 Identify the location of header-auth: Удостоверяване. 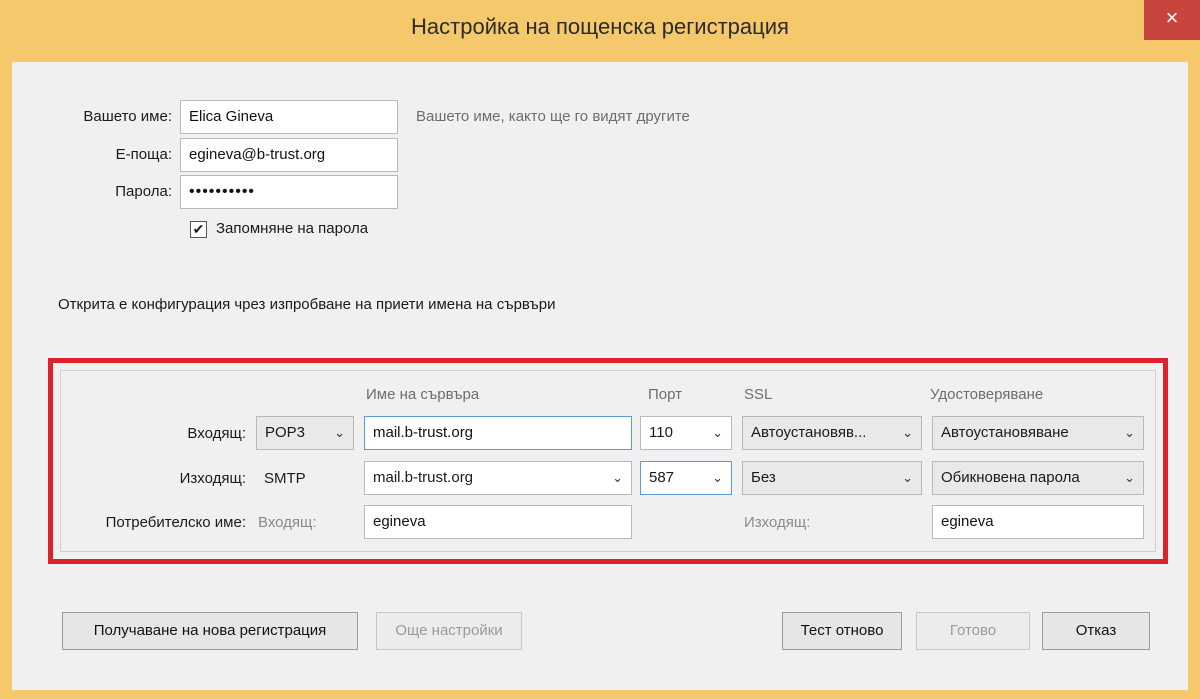
(987, 394).